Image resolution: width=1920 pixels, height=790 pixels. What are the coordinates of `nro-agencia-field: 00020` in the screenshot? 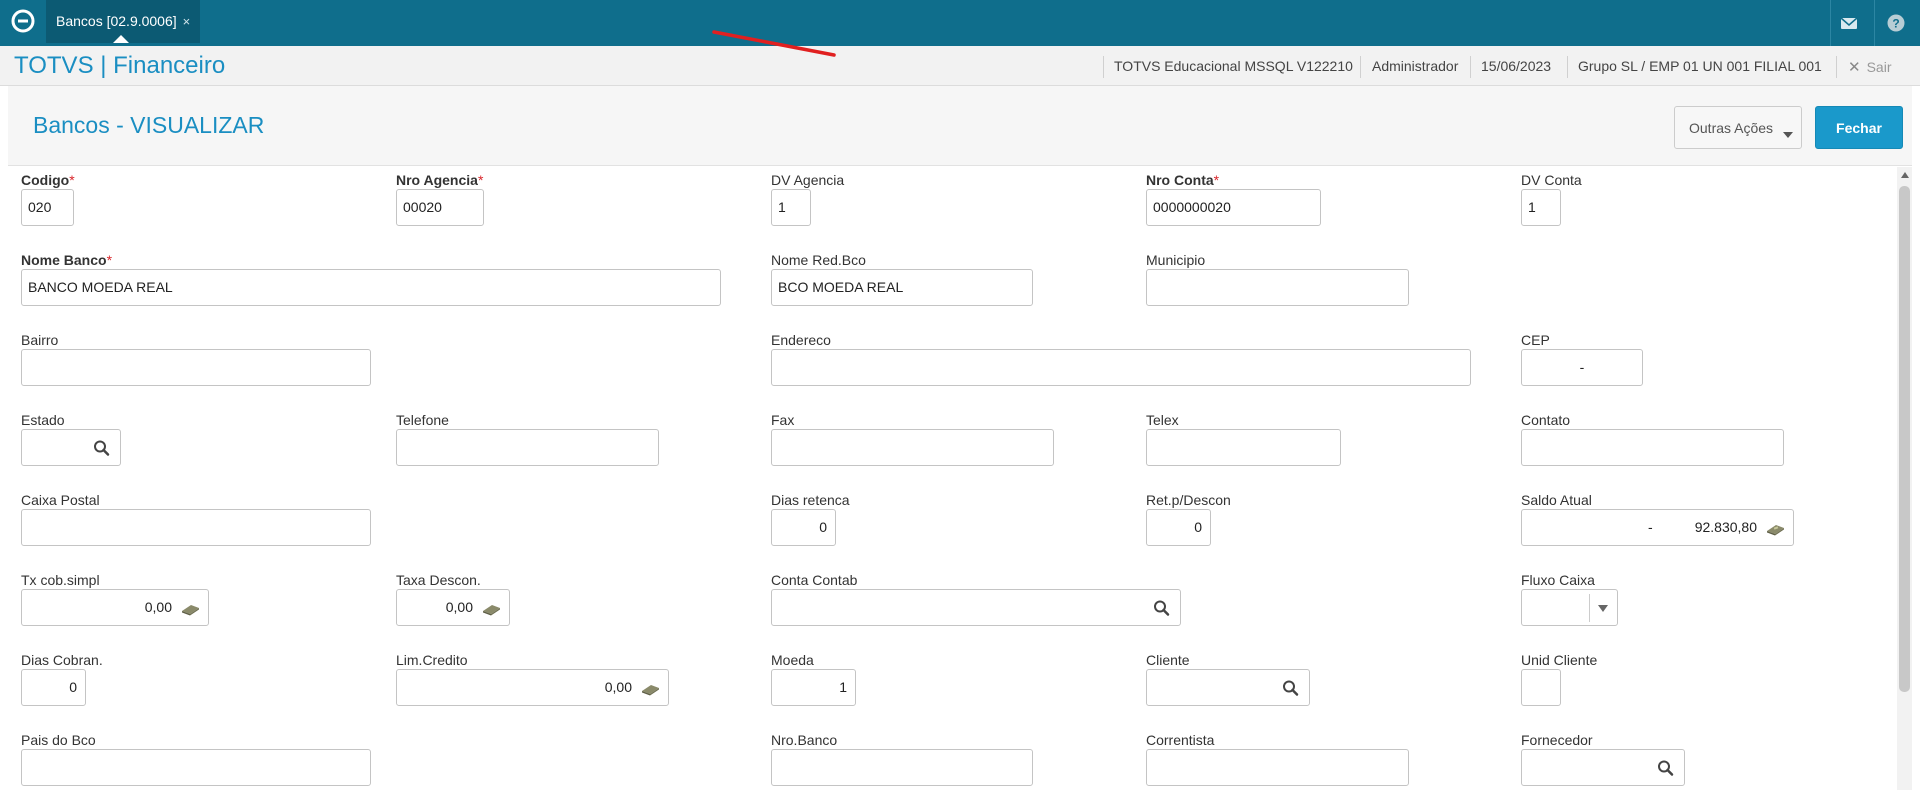 It's located at (440, 207).